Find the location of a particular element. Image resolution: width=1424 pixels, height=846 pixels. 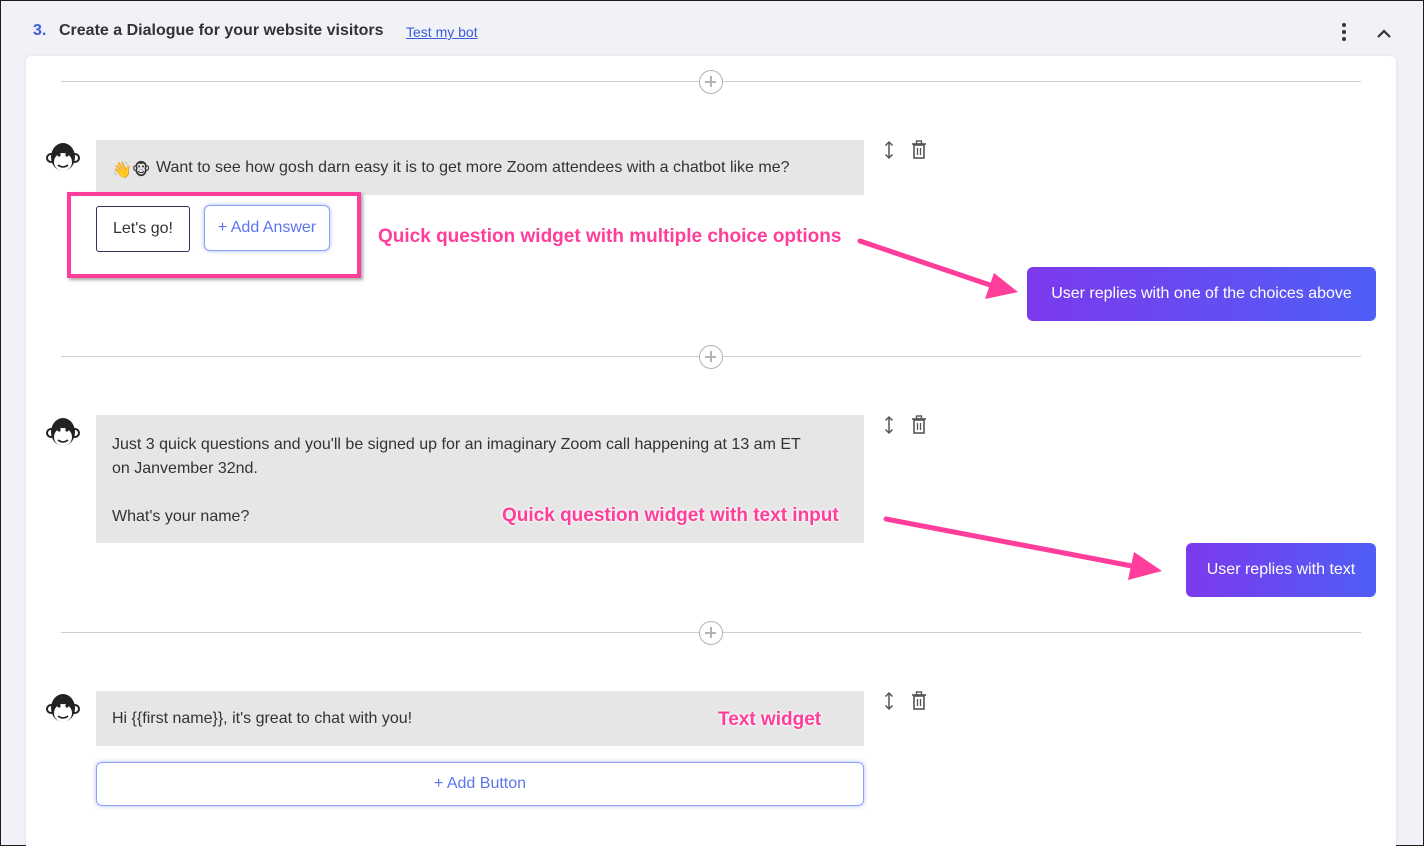

arrow-to-choice-reply is located at coordinates (937, 268).